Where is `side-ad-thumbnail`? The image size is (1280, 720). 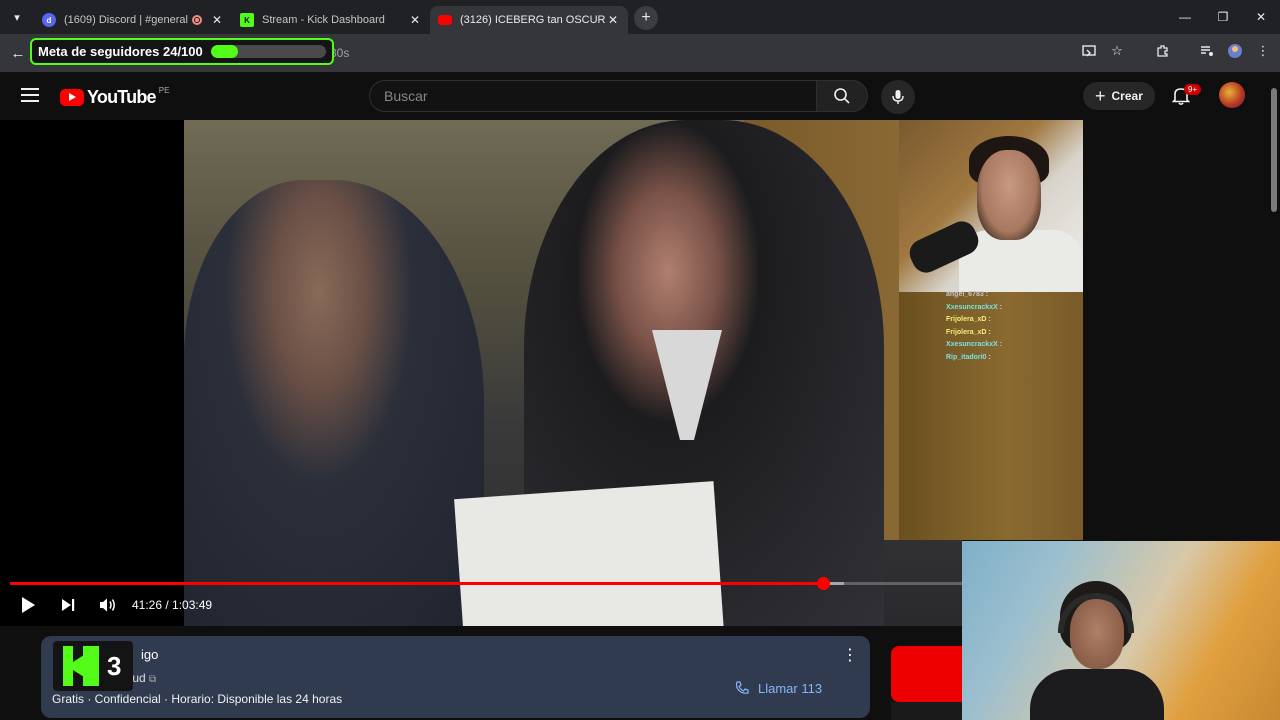 side-ad-thumbnail is located at coordinates (927, 674).